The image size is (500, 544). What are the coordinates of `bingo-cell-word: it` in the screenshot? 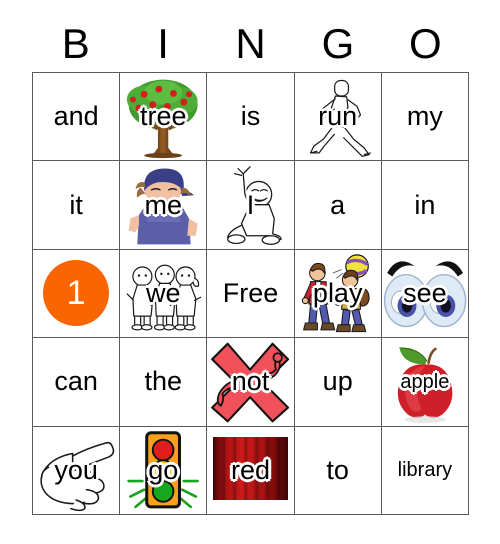 It's located at (76, 204).